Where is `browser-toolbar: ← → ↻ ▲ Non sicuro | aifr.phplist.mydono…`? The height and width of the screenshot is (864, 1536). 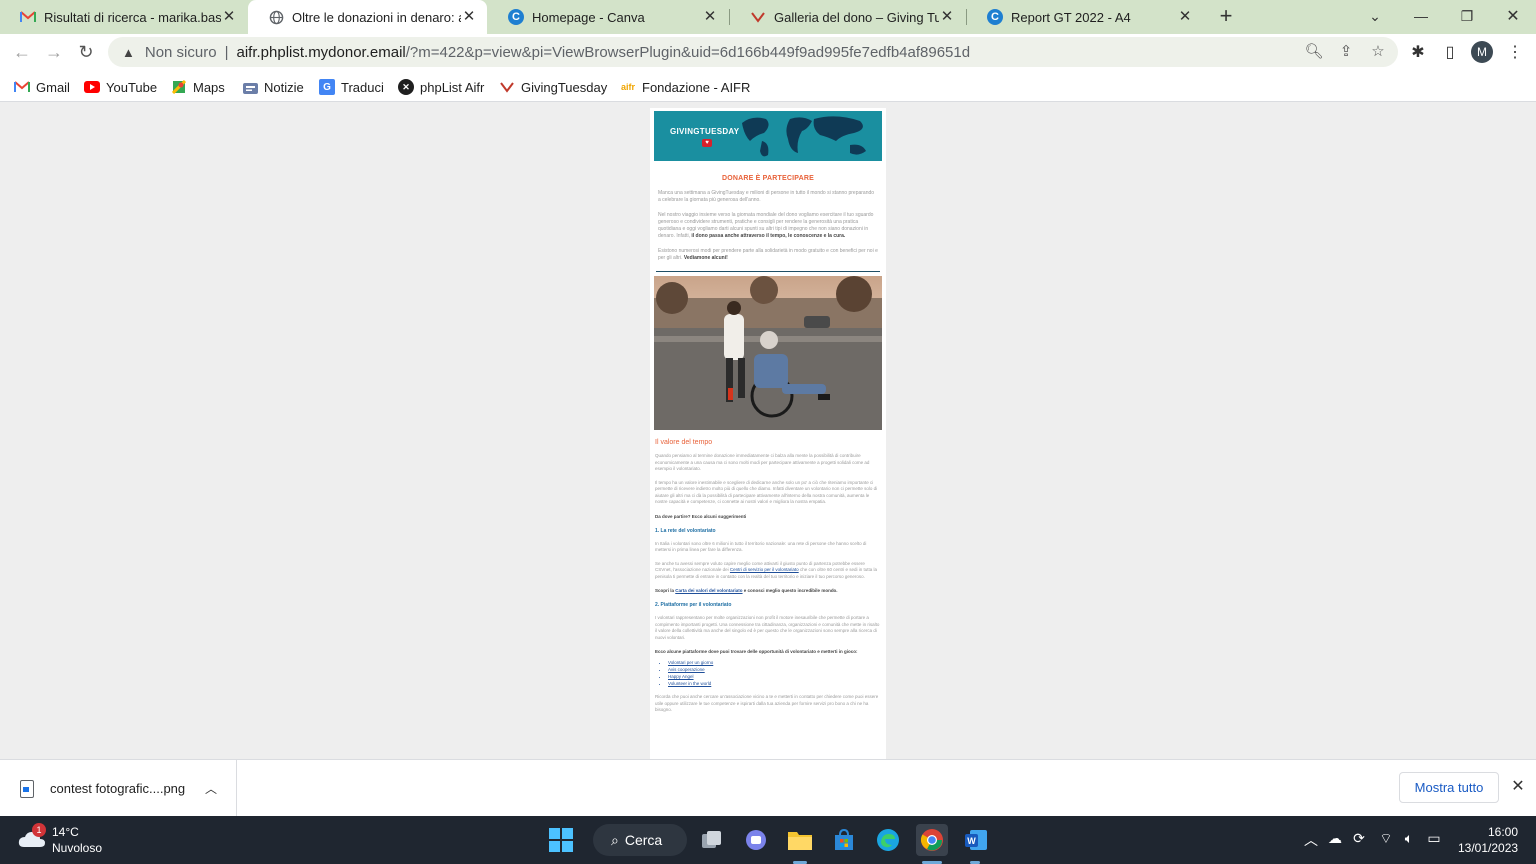 browser-toolbar: ← → ↻ ▲ Non sicuro | aifr.phplist.mydono… is located at coordinates (768, 52).